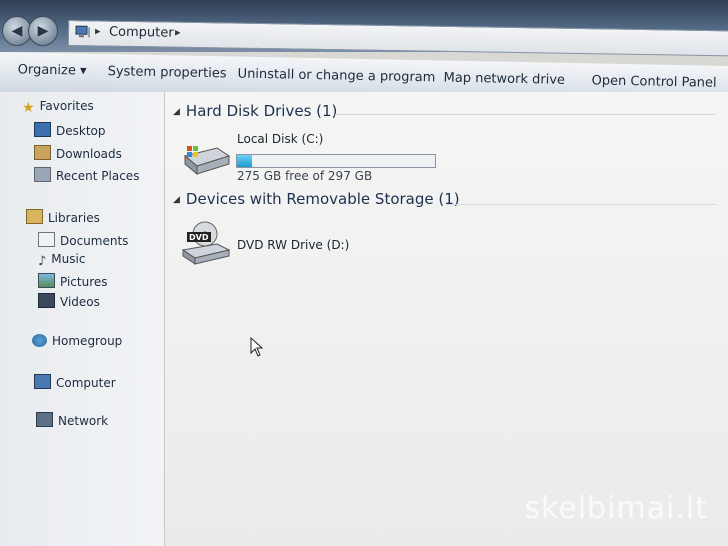  I want to click on network-icon, so click(44, 419).